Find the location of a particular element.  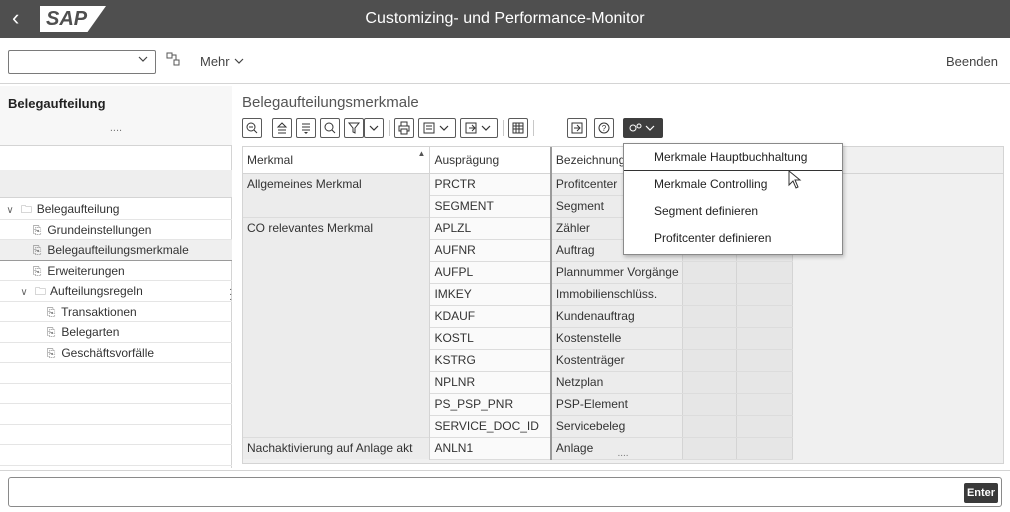

table-row: AUFPL Plannummer Vorgänge is located at coordinates (623, 272).